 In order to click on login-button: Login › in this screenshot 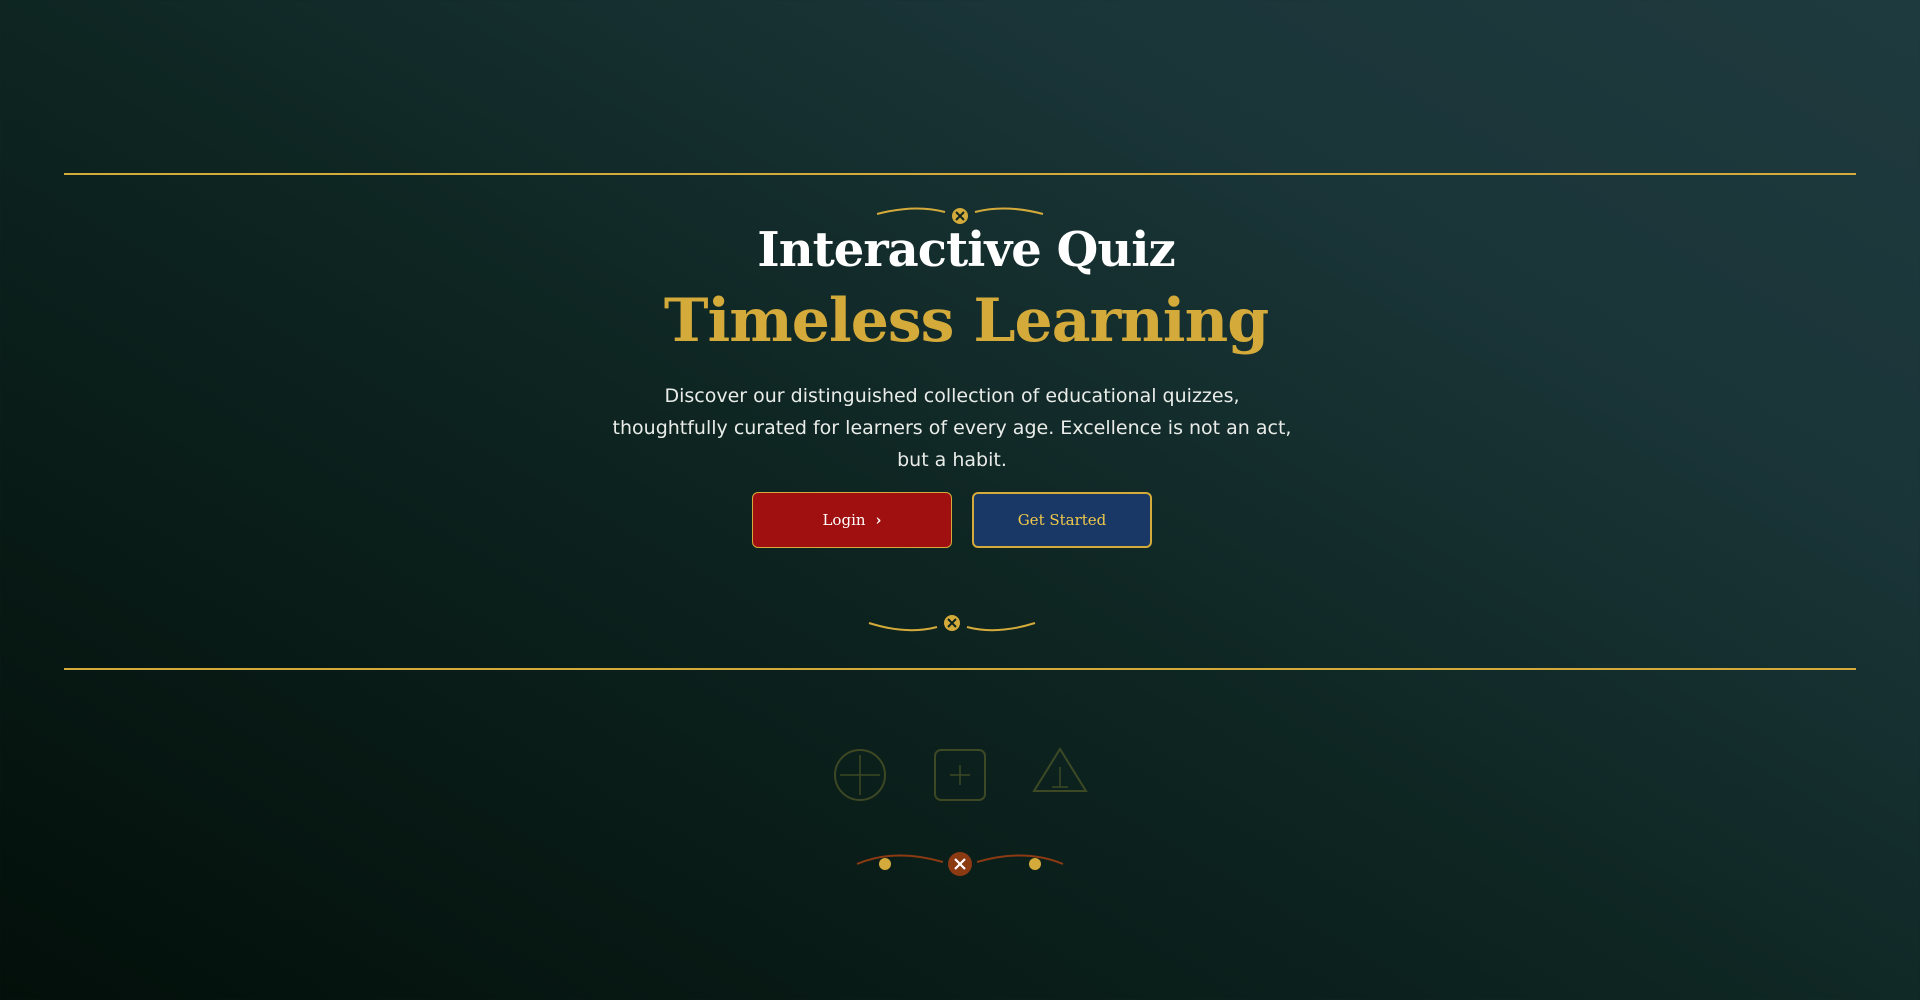, I will do `click(852, 520)`.